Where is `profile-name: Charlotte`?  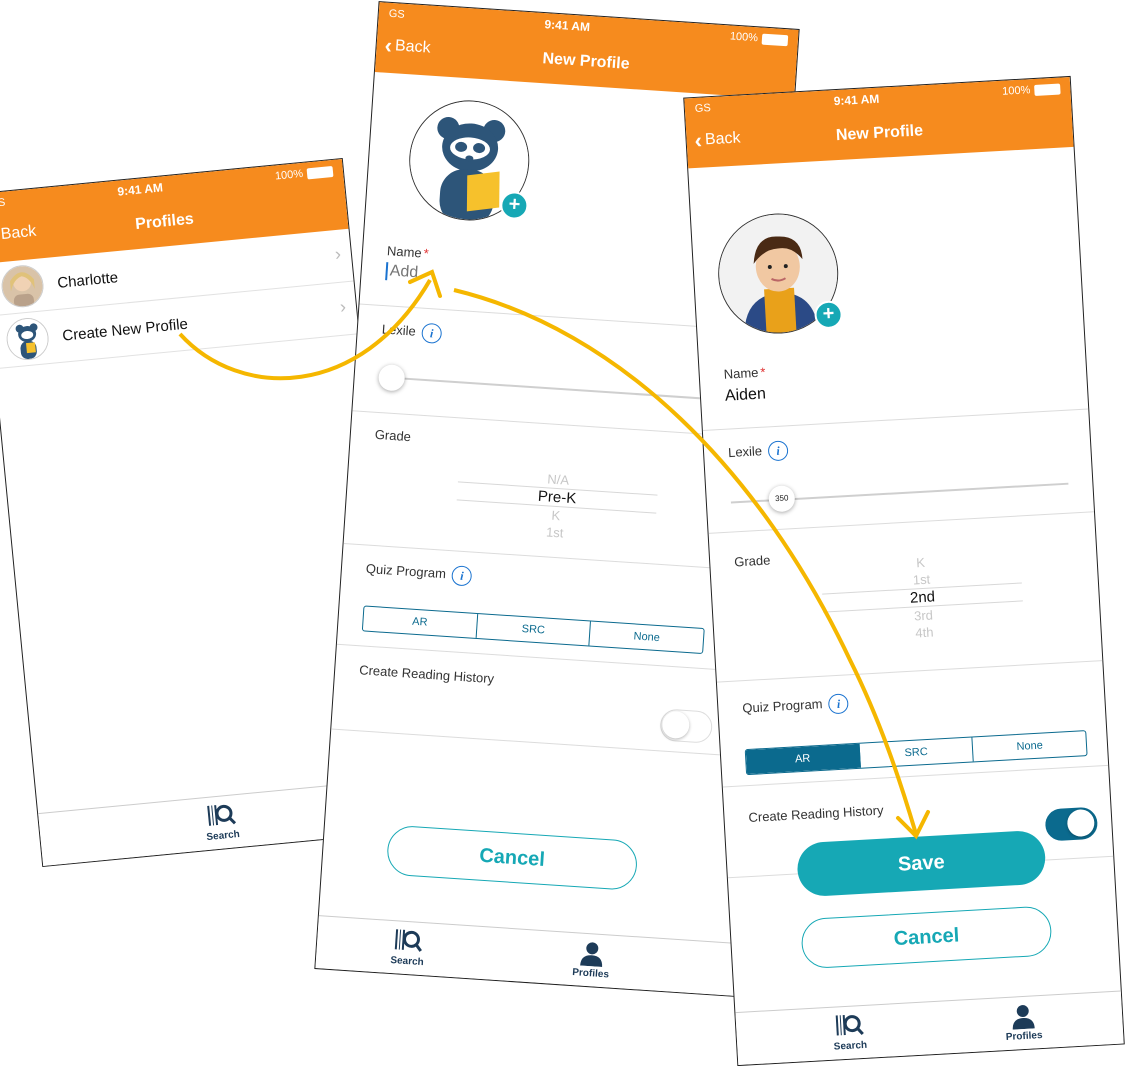 profile-name: Charlotte is located at coordinates (87, 280).